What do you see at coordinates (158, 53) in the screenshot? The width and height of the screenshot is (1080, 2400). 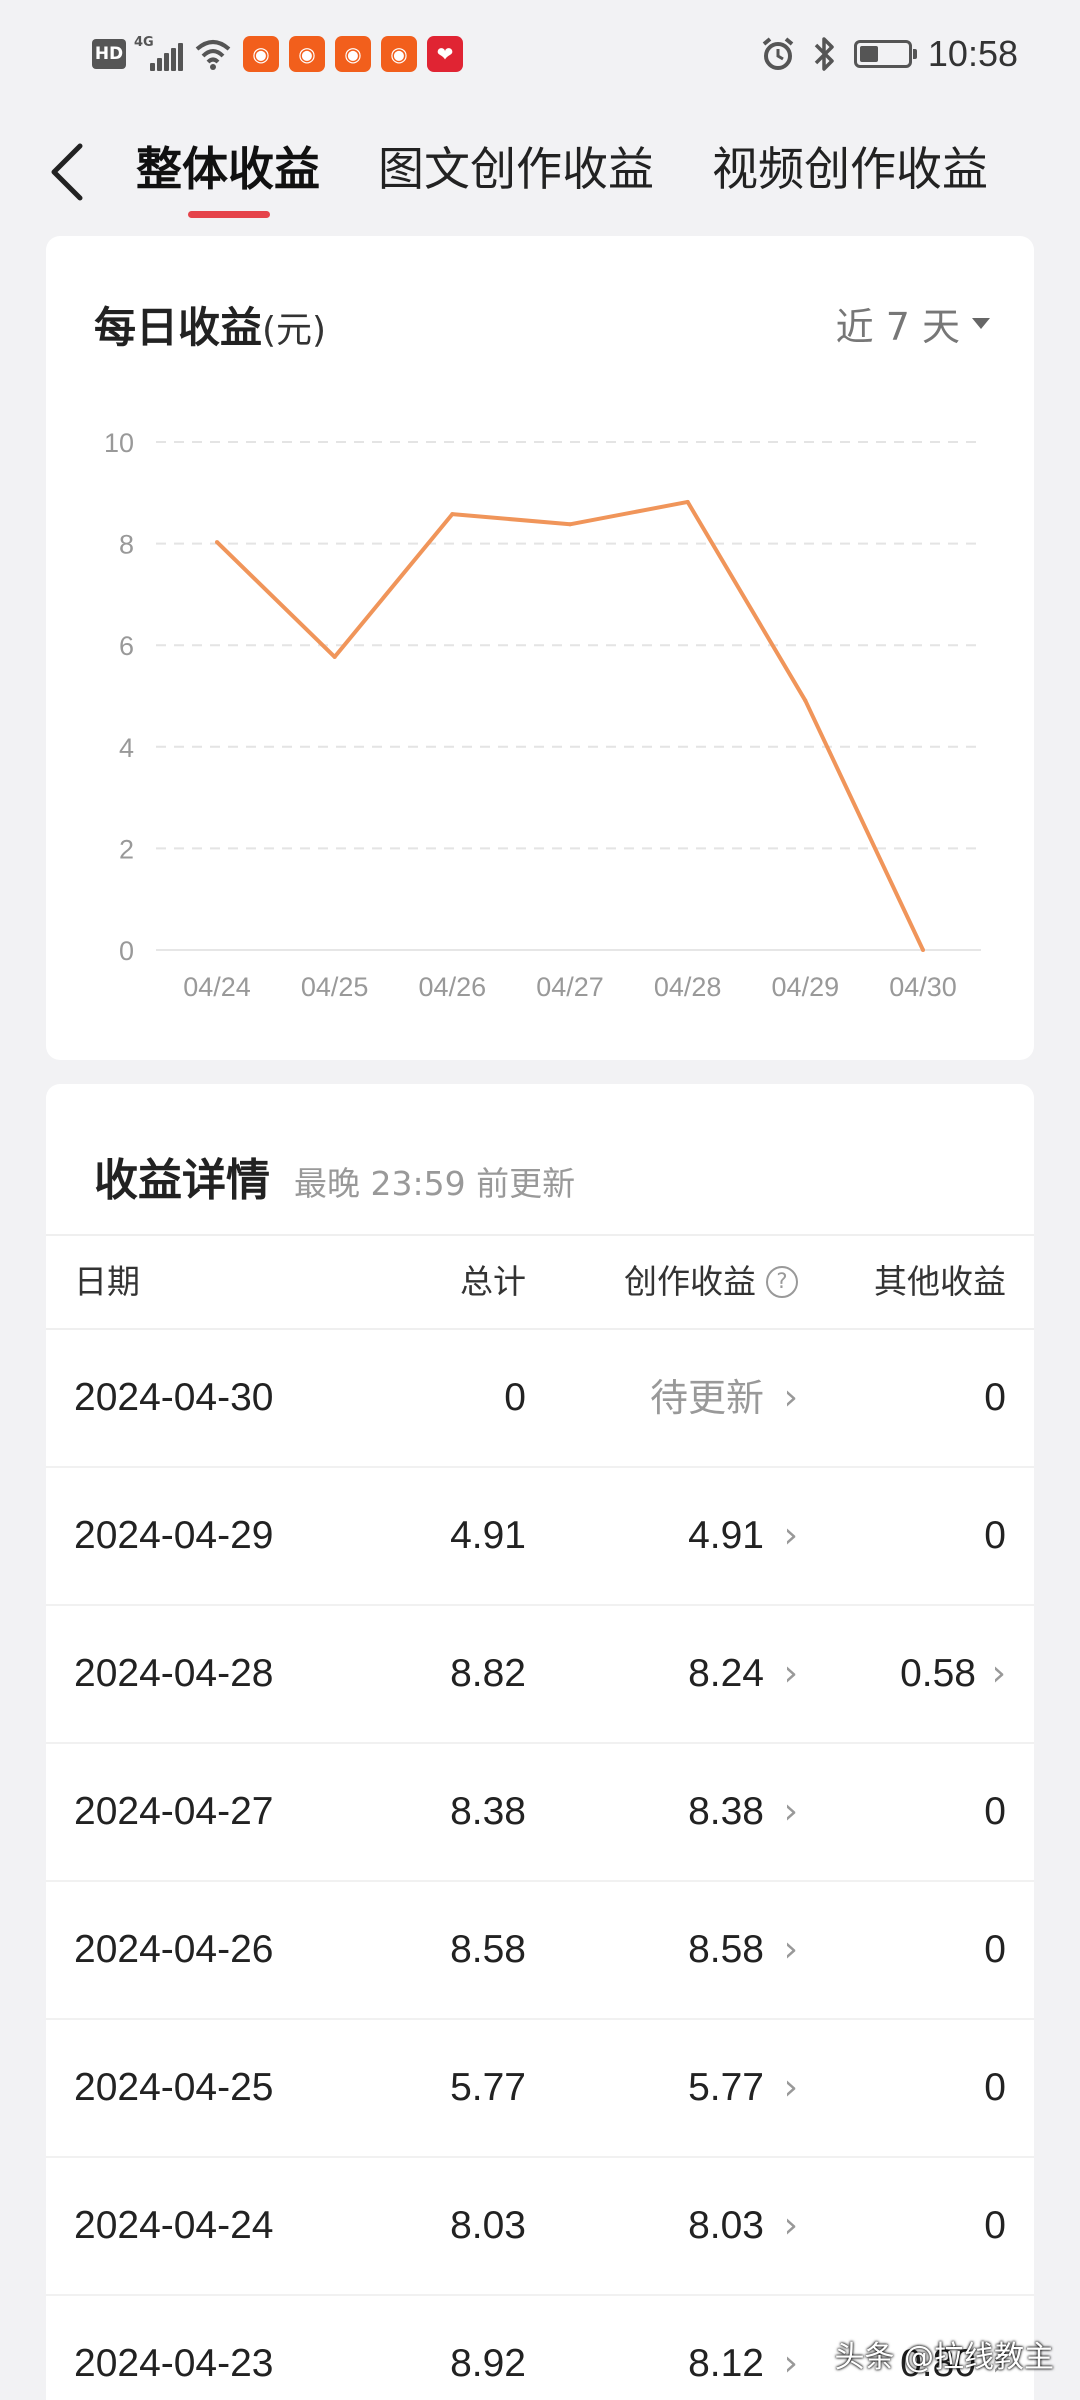 I see `cellular-signal-icon: 4G` at bounding box center [158, 53].